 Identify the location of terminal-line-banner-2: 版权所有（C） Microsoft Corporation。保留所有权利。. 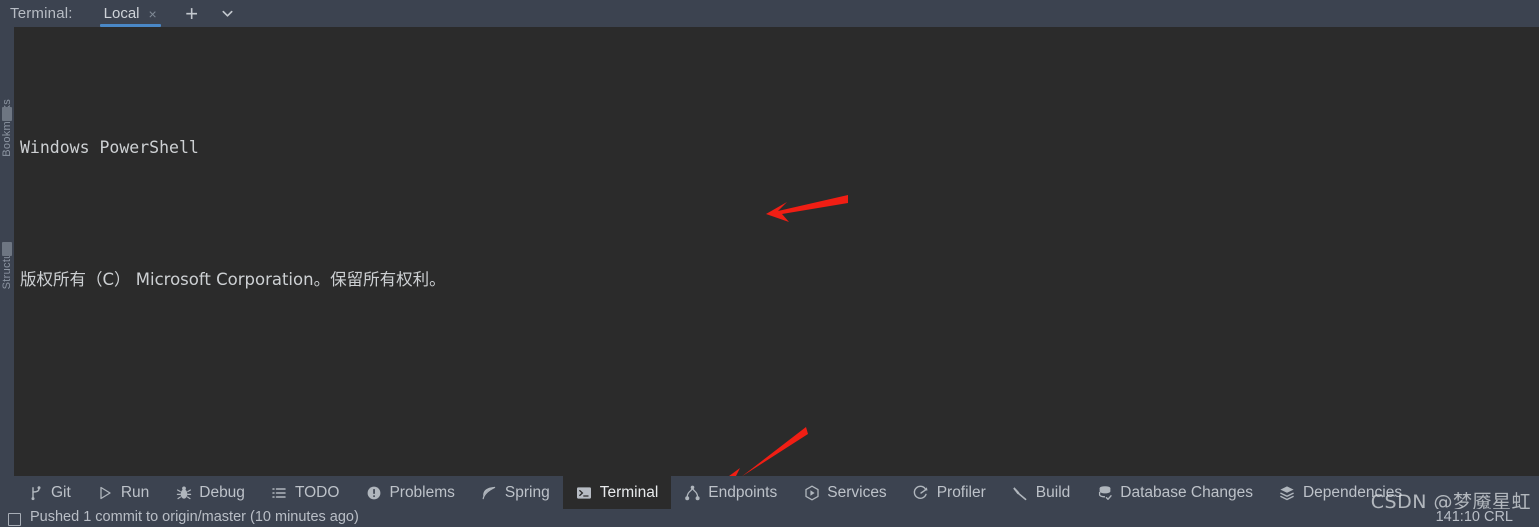
(779, 279).